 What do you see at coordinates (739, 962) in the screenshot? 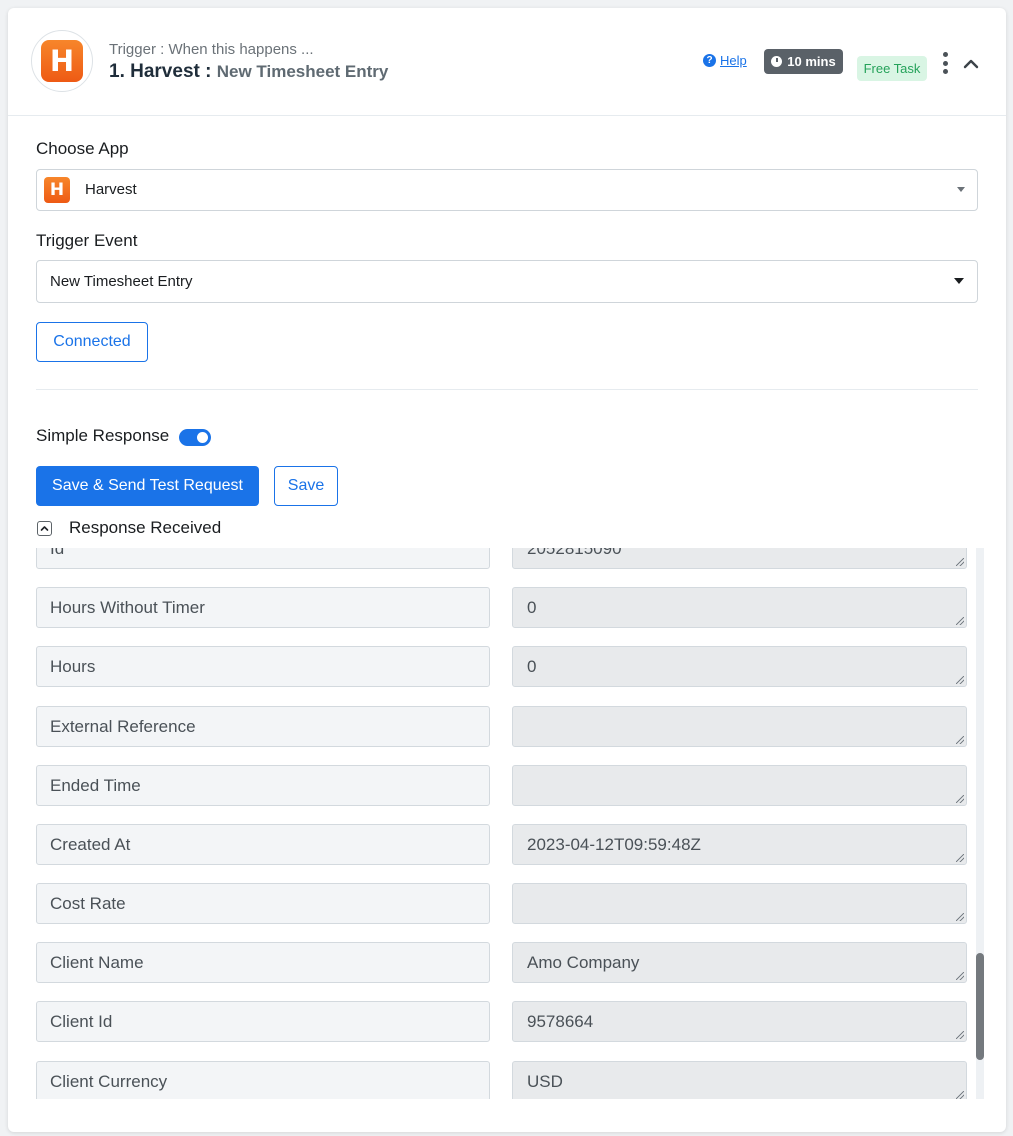
I see `response-value: Amo Company` at bounding box center [739, 962].